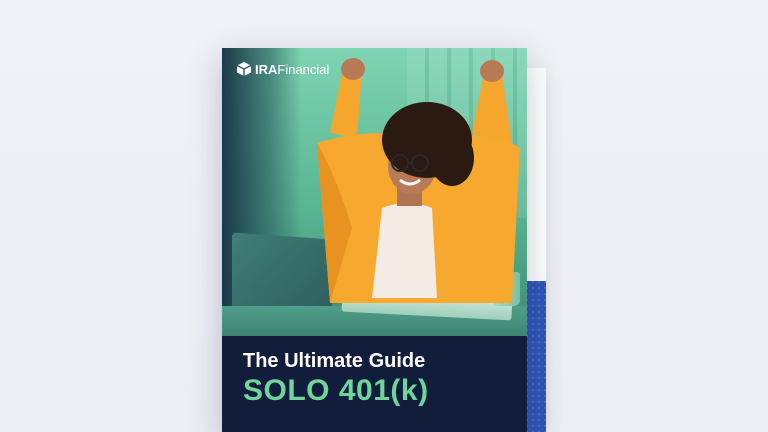 The width and height of the screenshot is (768, 432). I want to click on brand-name: IRAFinancial, so click(292, 69).